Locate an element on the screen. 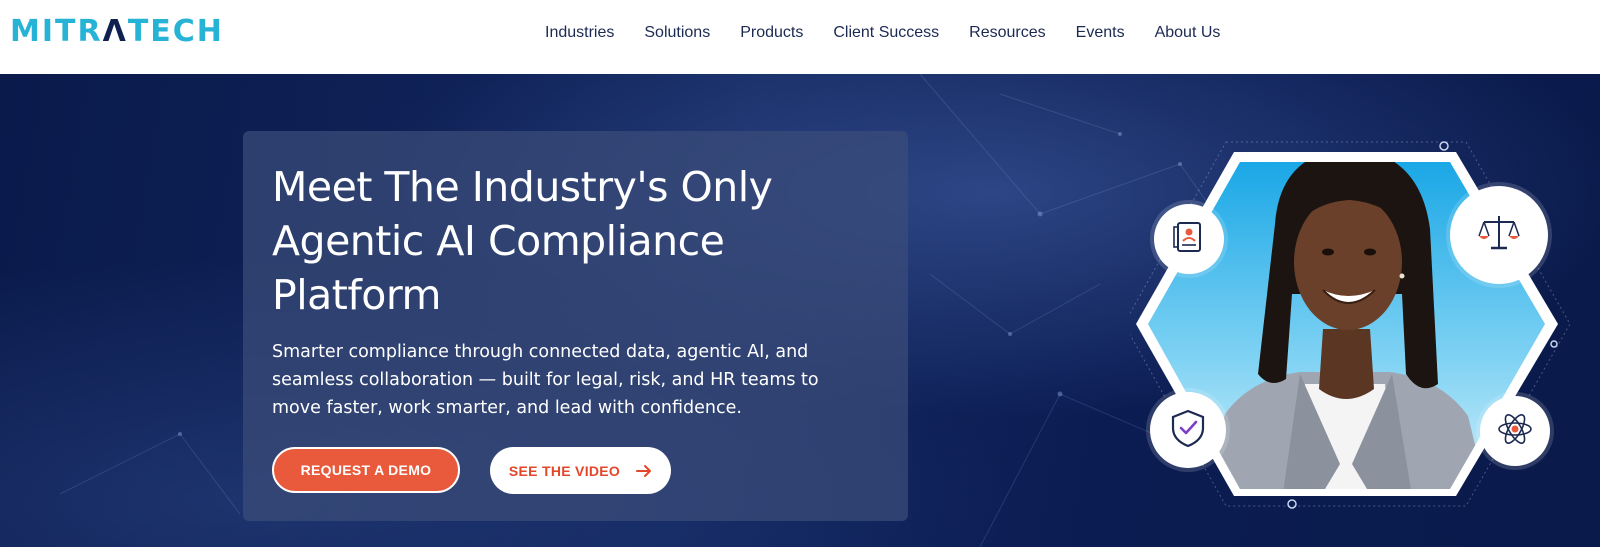 The height and width of the screenshot is (547, 1600). nav-about-us: About Us is located at coordinates (1188, 33).